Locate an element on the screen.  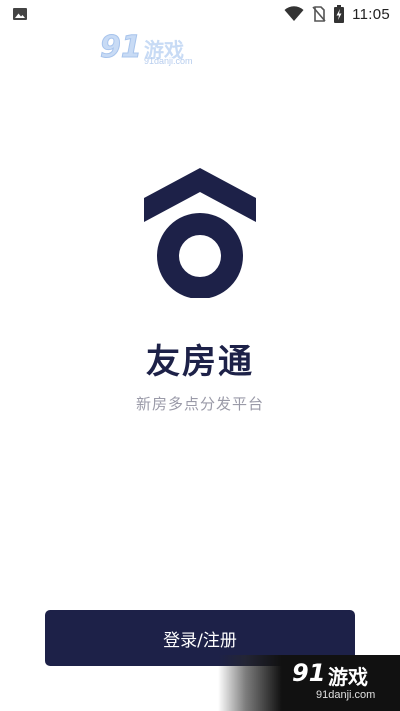
image-notification-icon is located at coordinates (20, 14).